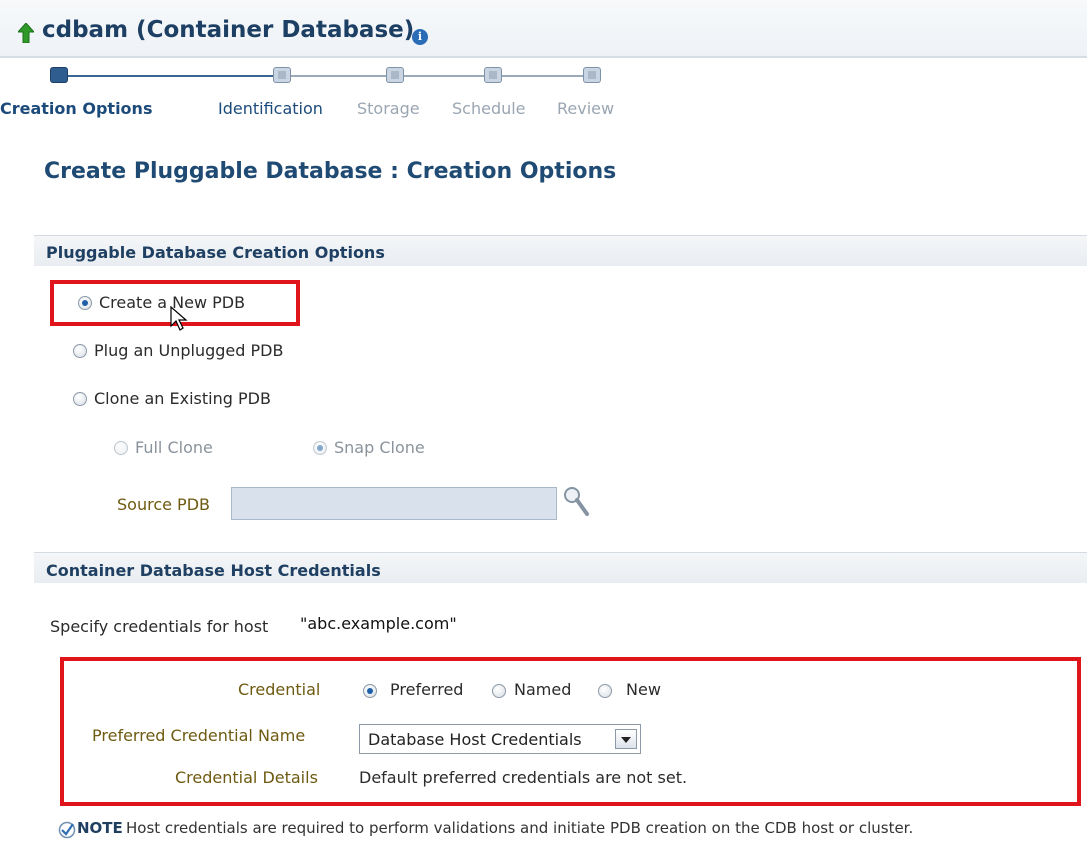 The width and height of the screenshot is (1087, 845). Describe the element at coordinates (213, 570) in the screenshot. I see `host-credentials-section-title: Container Database Host Credentials` at that location.